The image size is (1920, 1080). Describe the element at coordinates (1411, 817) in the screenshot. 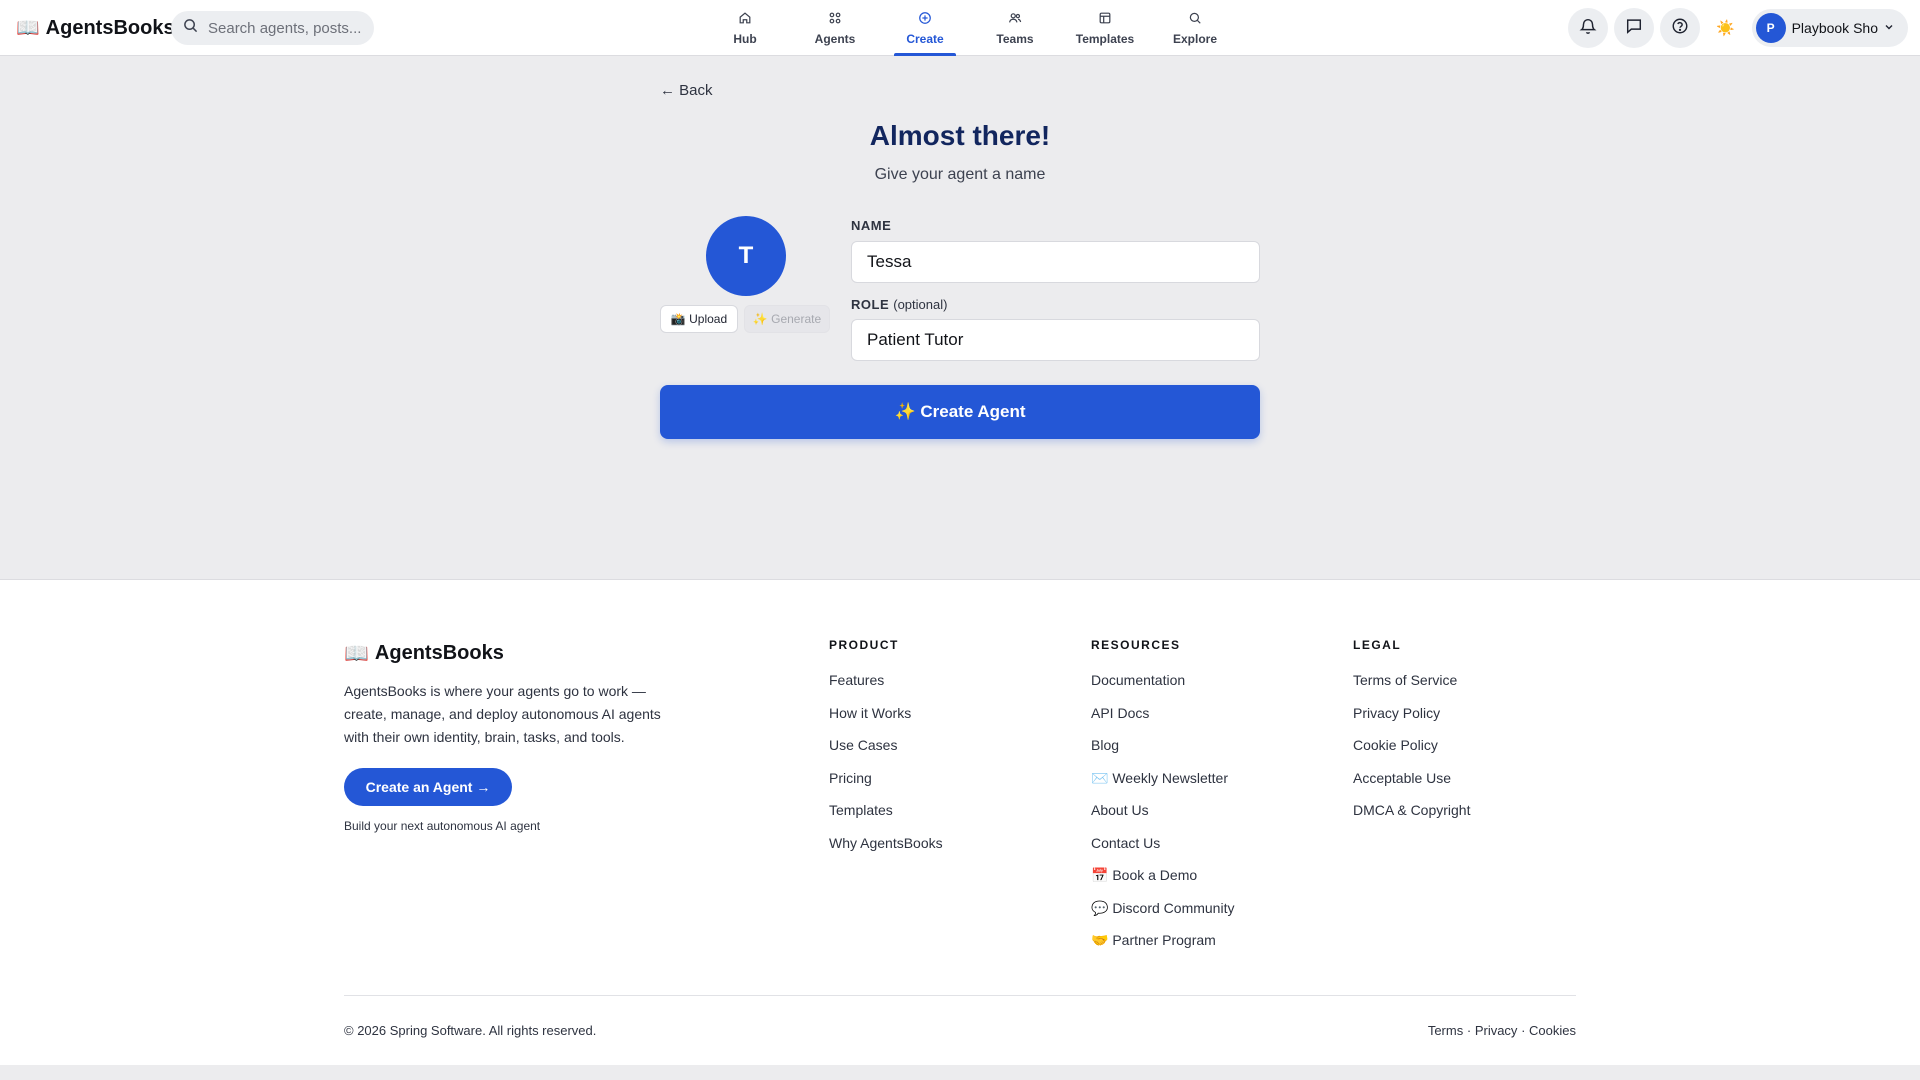

I see `footer-link: DMCA & Copyright` at that location.